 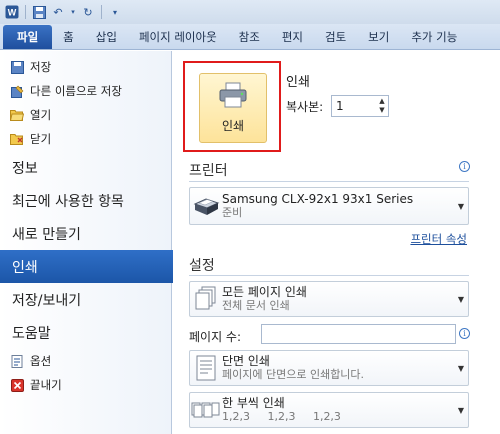 I want to click on nav-open: 열기, so click(x=85, y=115).